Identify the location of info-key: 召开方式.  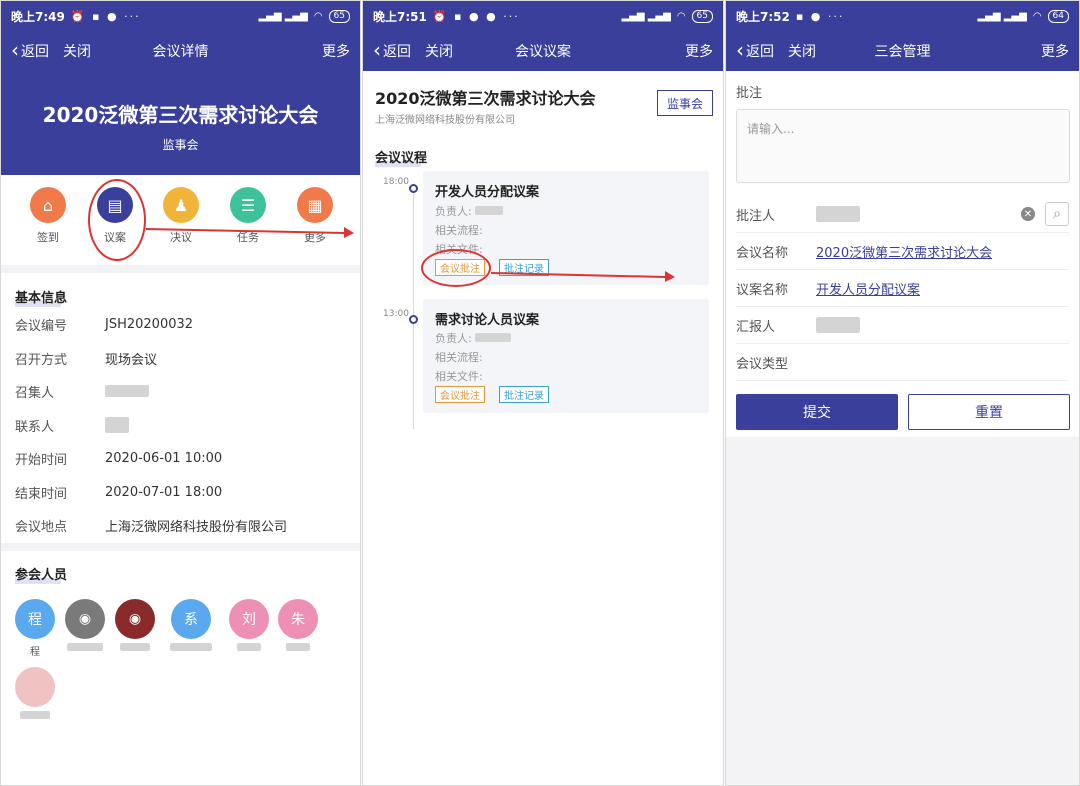
(60, 358).